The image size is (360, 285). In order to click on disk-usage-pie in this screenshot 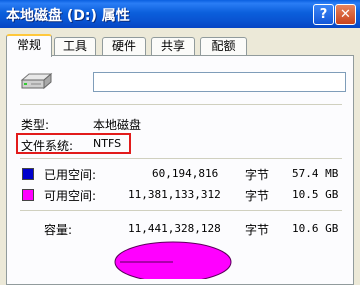, I will do `click(173, 260)`.